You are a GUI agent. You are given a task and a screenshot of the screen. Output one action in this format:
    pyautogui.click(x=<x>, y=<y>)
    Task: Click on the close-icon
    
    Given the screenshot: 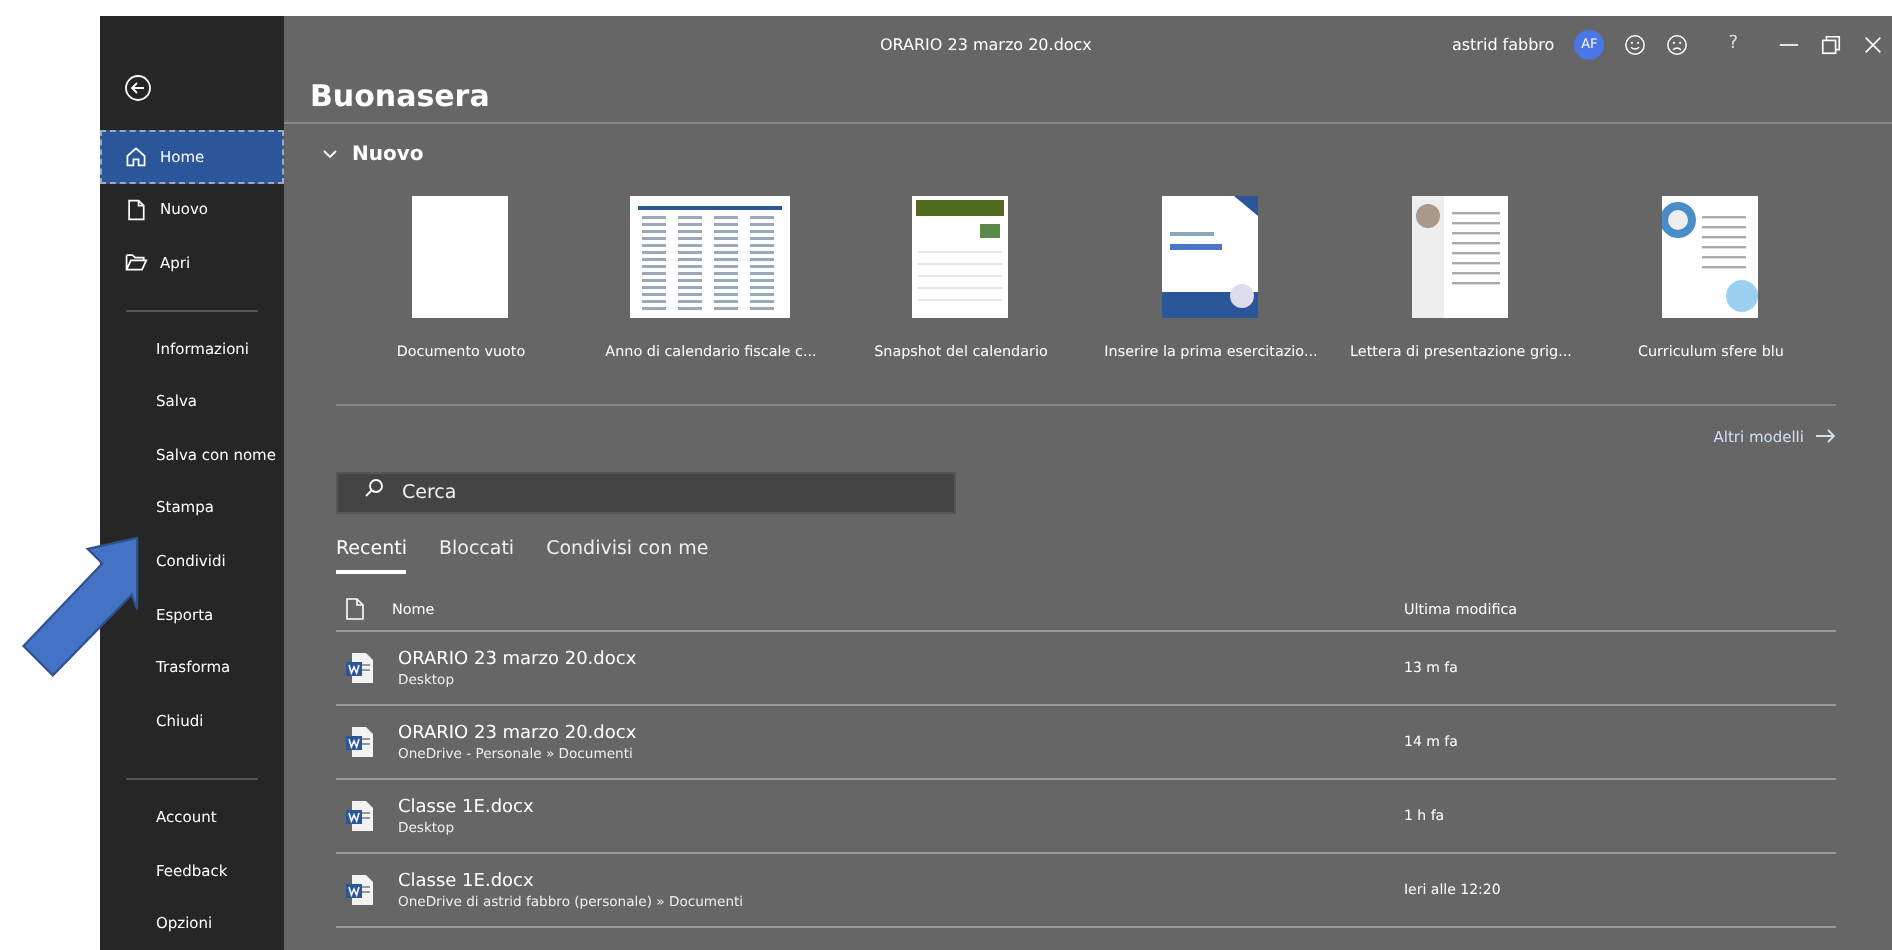 What is the action you would take?
    pyautogui.click(x=1872, y=44)
    